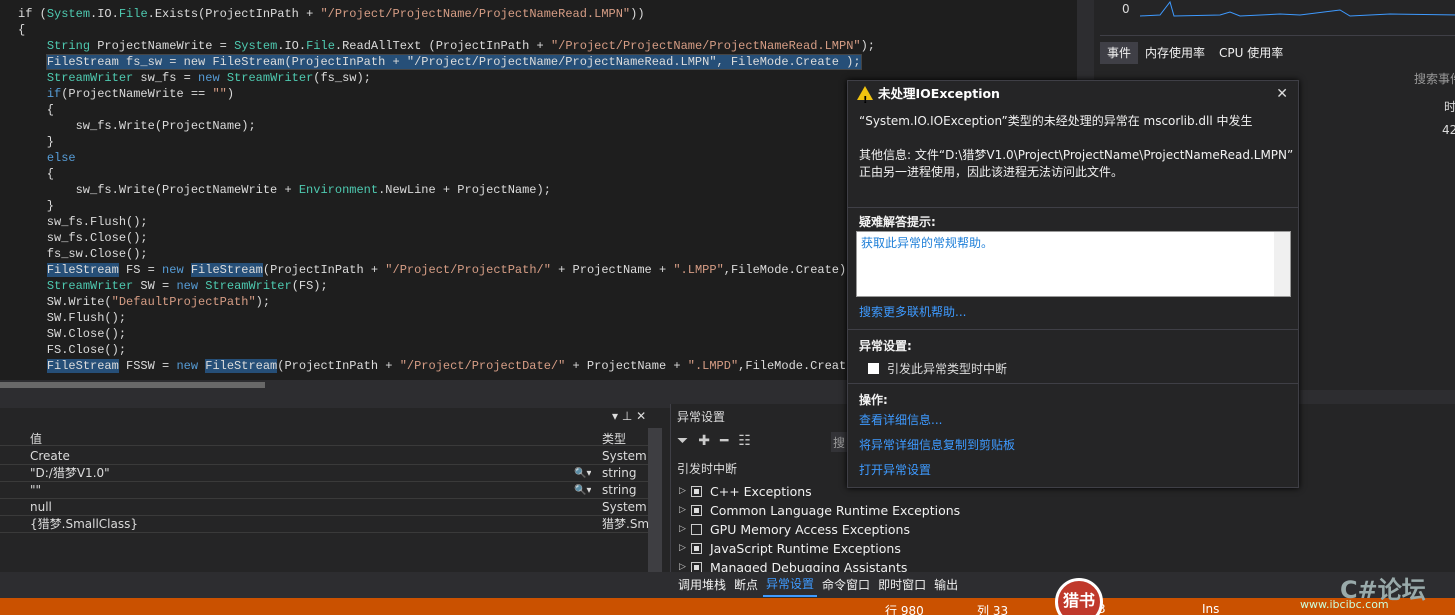 This screenshot has width=1455, height=615. Describe the element at coordinates (724, 441) in the screenshot. I see `remove-icon: ━` at that location.